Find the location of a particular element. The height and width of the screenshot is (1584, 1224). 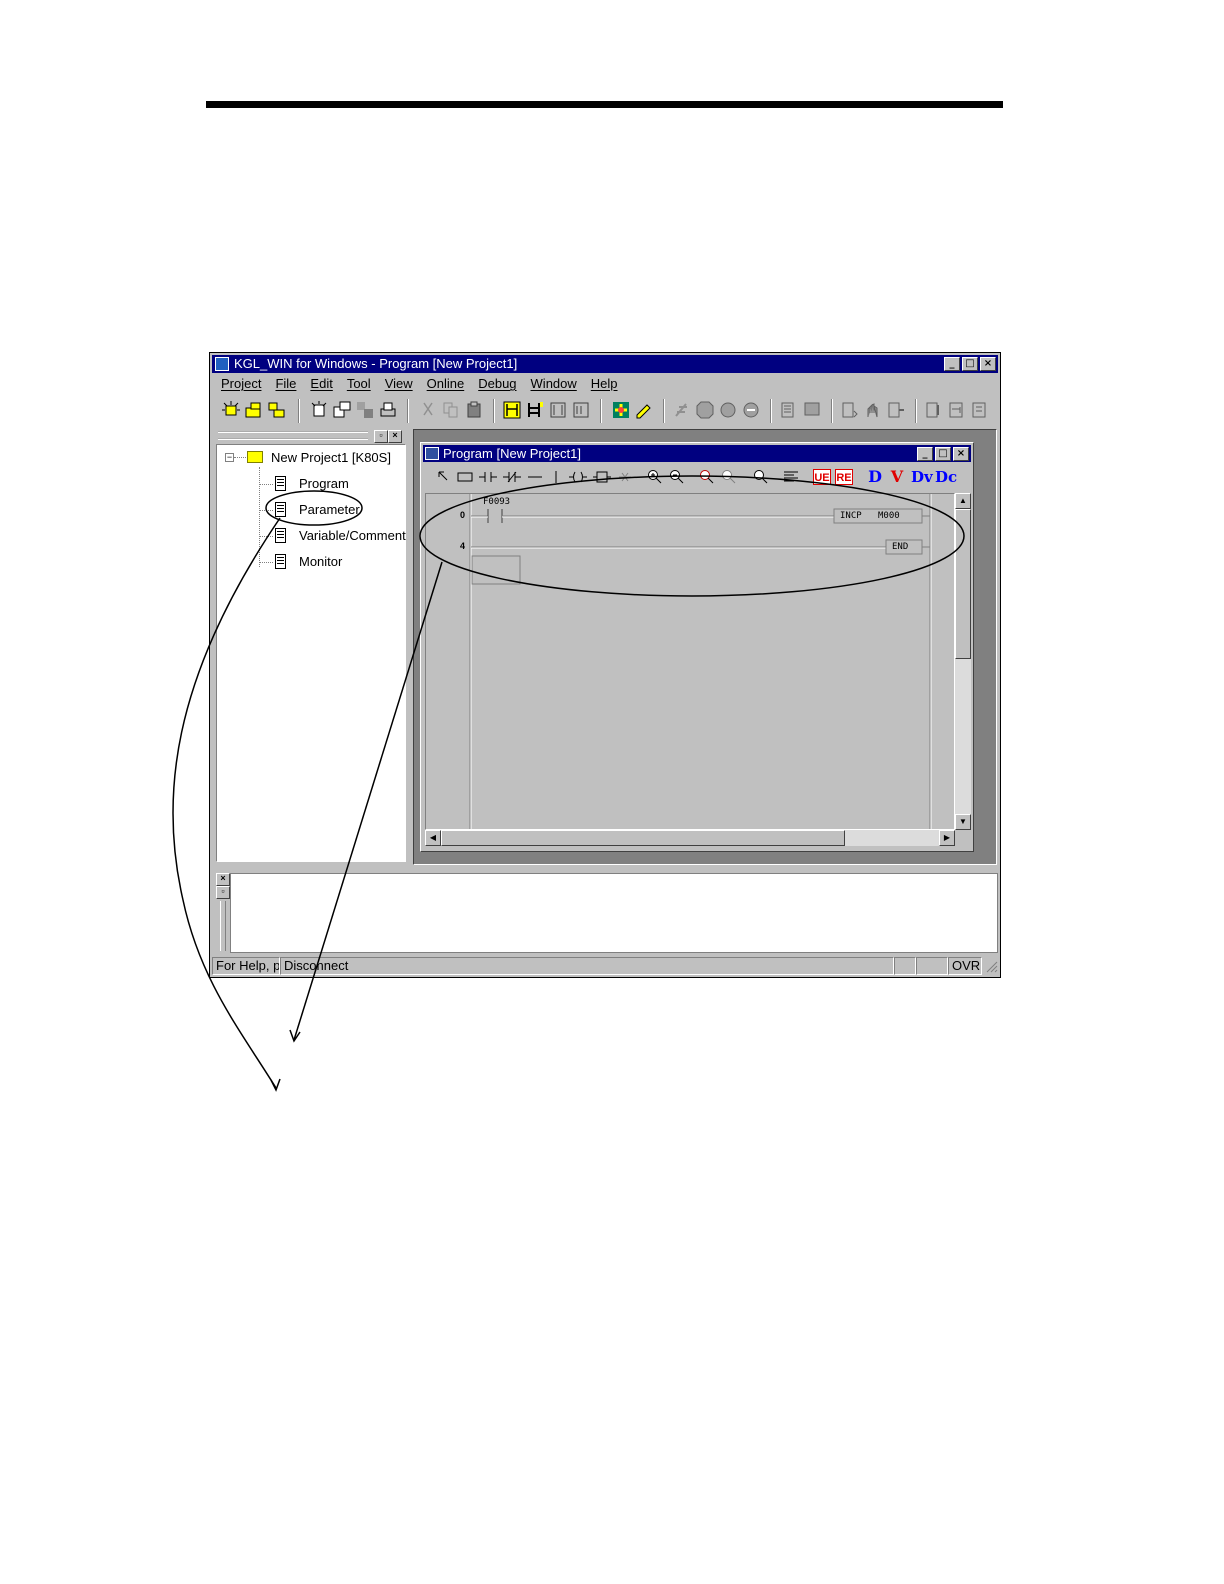

menu-view: View is located at coordinates (399, 383).